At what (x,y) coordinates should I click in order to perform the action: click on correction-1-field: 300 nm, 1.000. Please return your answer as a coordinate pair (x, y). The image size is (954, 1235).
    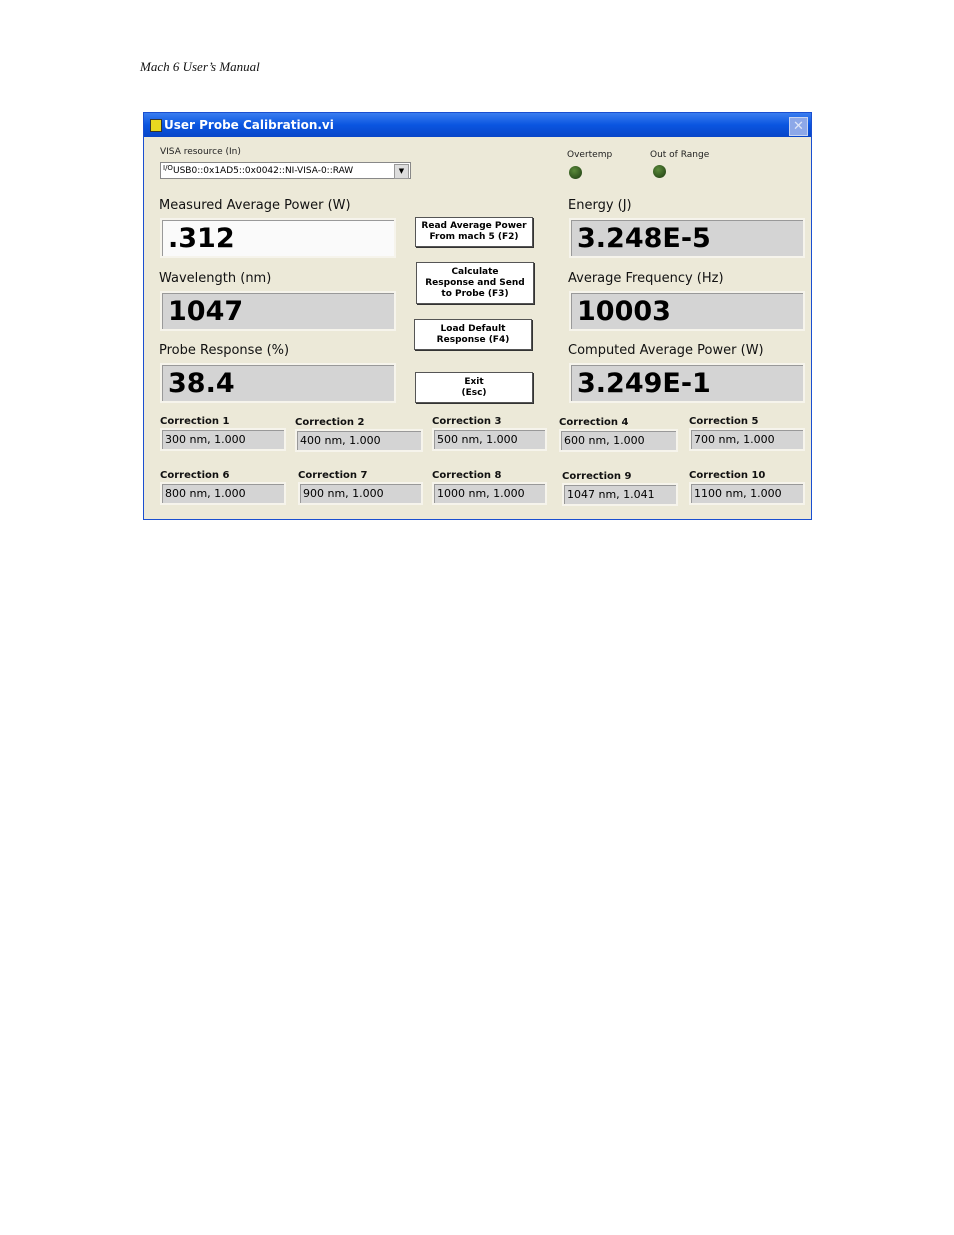
    Looking at the image, I should click on (223, 439).